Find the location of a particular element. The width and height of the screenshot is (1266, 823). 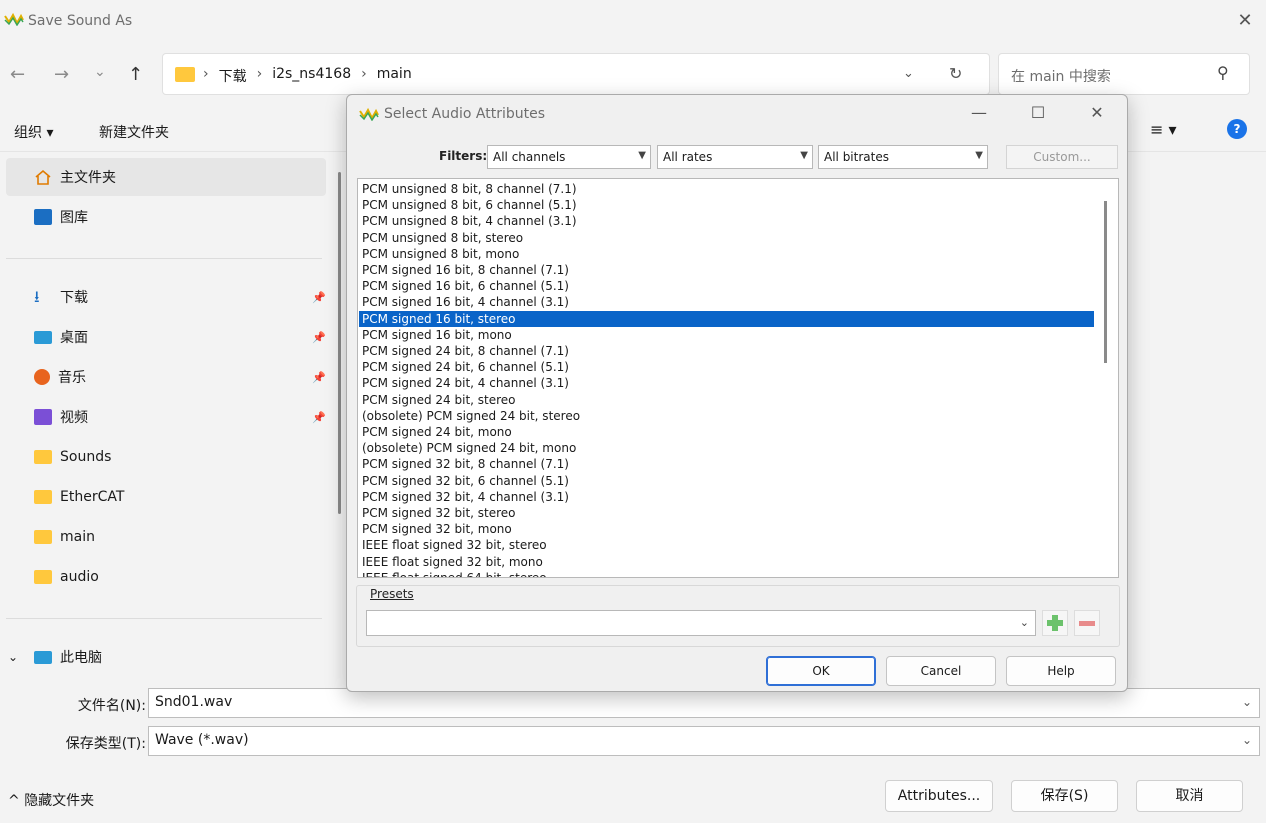

sidebar-item-audio: audio is located at coordinates (166, 577).